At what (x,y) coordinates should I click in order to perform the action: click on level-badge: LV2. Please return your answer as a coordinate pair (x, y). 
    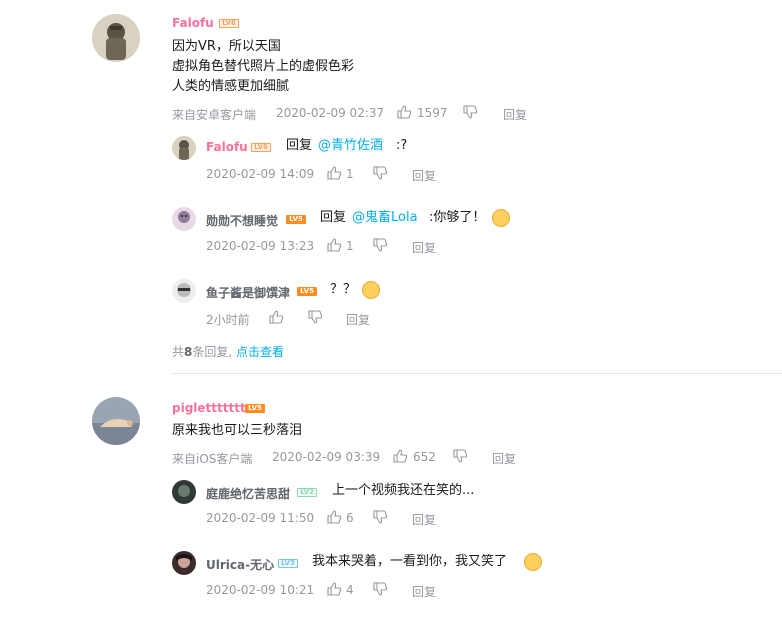
    Looking at the image, I should click on (307, 492).